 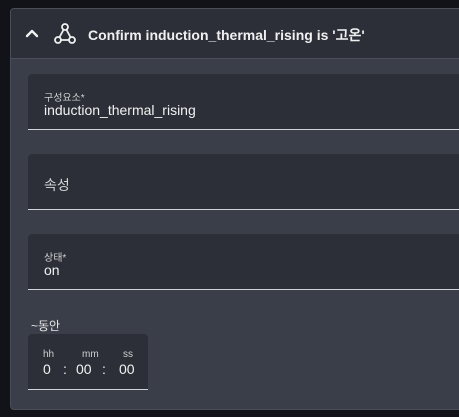 What do you see at coordinates (243, 262) in the screenshot?
I see `state-field: 상태* on` at bounding box center [243, 262].